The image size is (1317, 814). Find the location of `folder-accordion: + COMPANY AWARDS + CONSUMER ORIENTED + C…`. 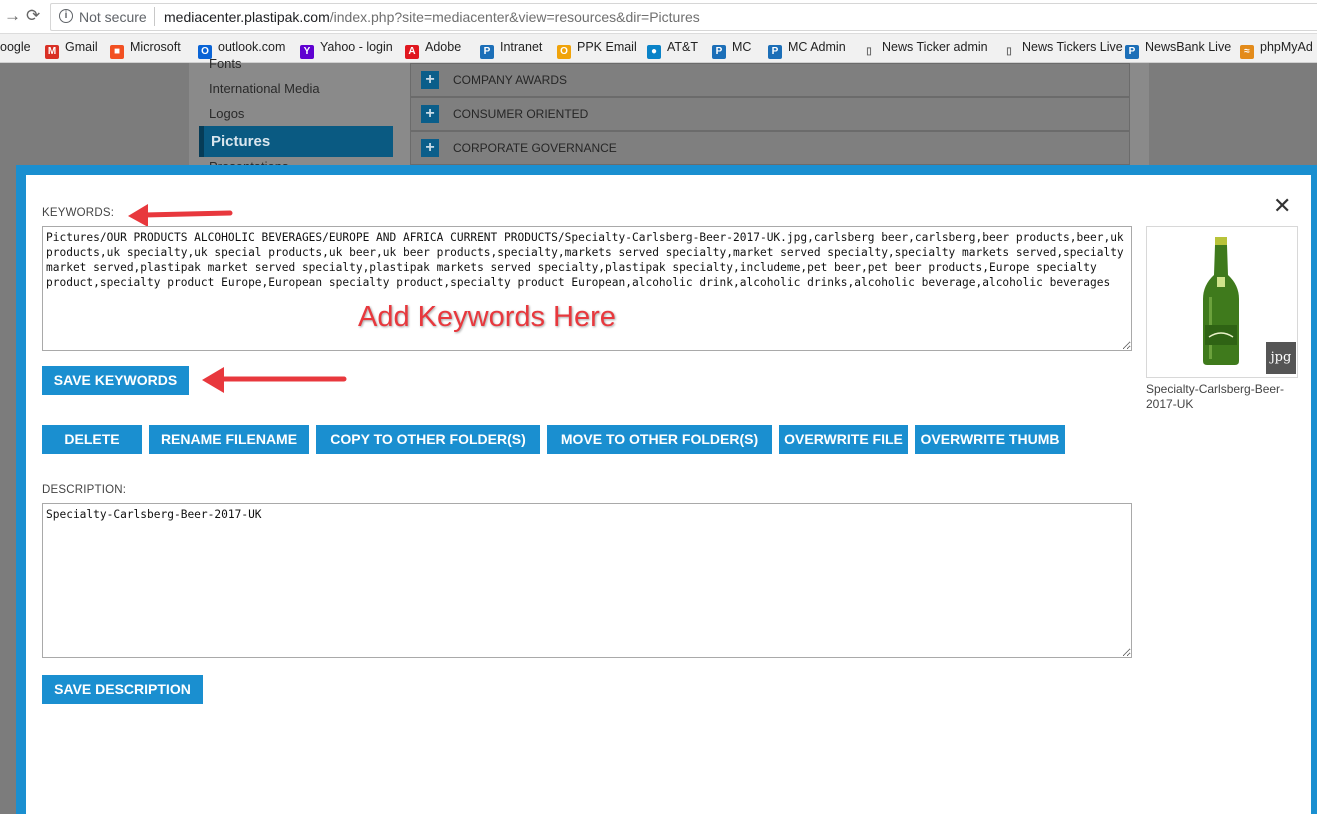

folder-accordion: + COMPANY AWARDS + CONSUMER ORIENTED + C… is located at coordinates (779, 118).